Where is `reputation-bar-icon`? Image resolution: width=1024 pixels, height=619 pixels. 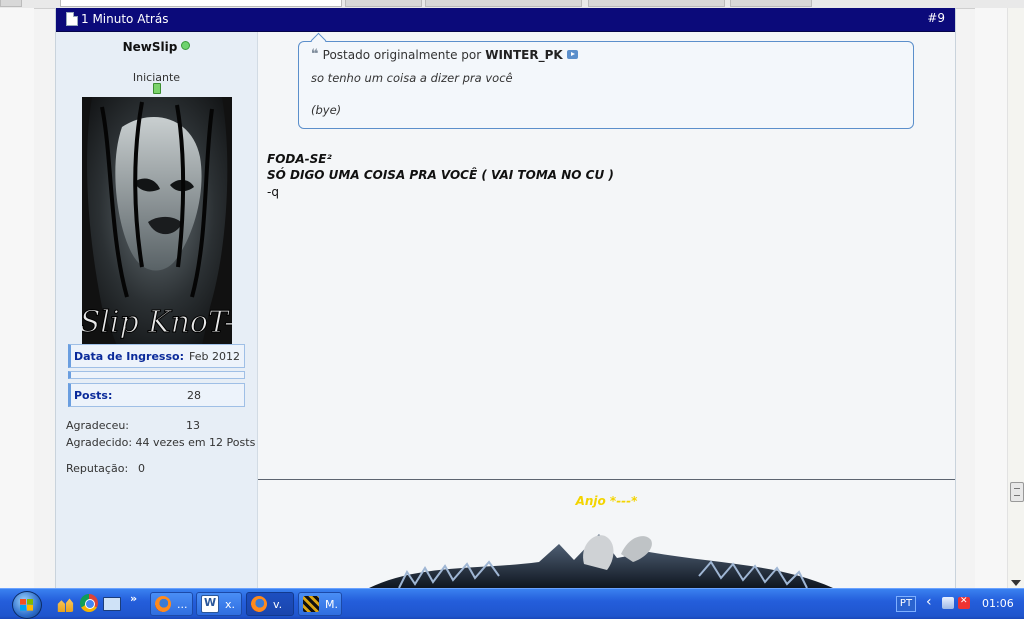 reputation-bar-icon is located at coordinates (157, 88).